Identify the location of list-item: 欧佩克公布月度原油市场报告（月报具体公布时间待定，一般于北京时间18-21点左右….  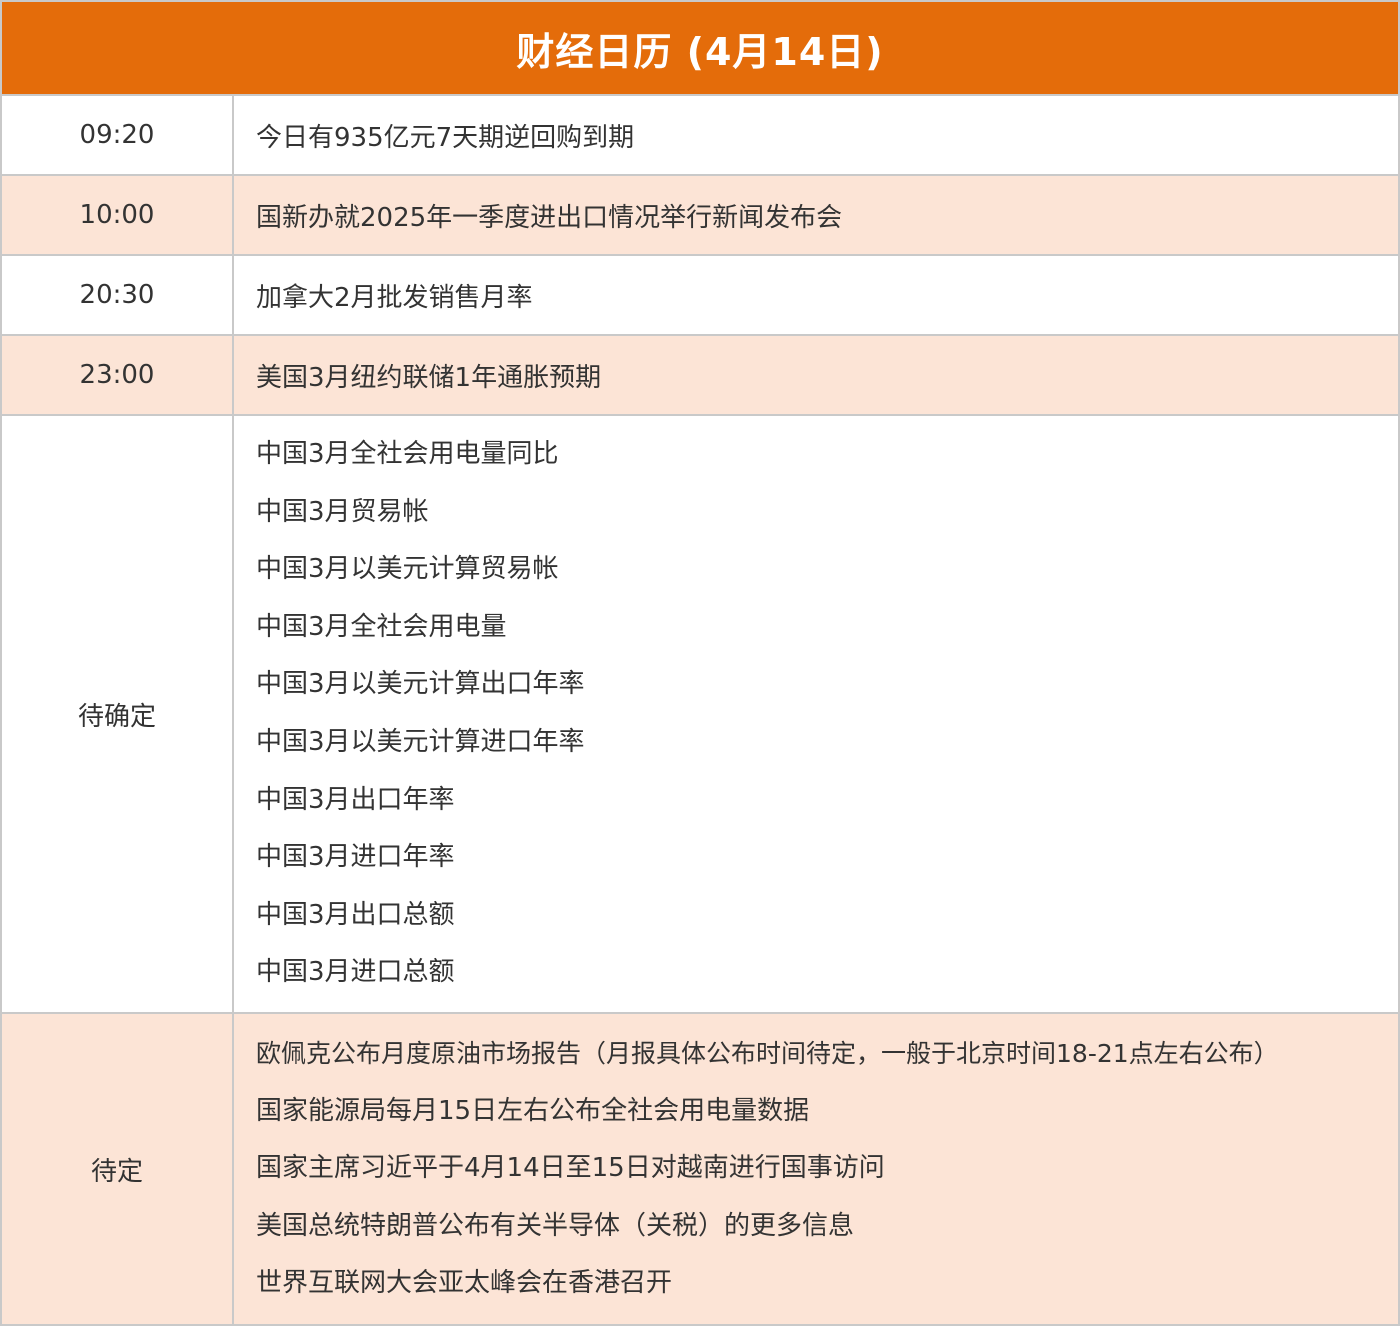
(767, 1054).